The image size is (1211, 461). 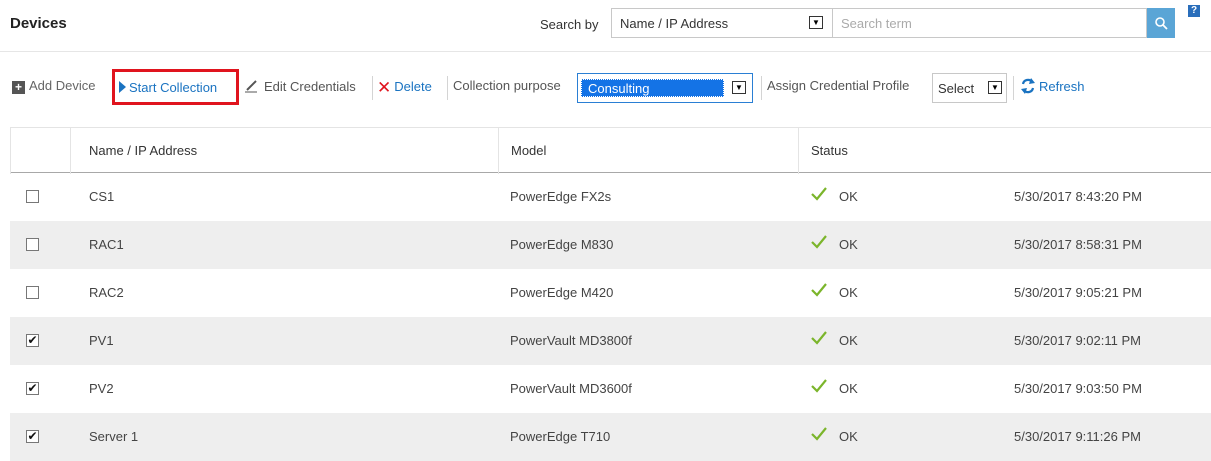 I want to click on pencil-icon, so click(x=251, y=86).